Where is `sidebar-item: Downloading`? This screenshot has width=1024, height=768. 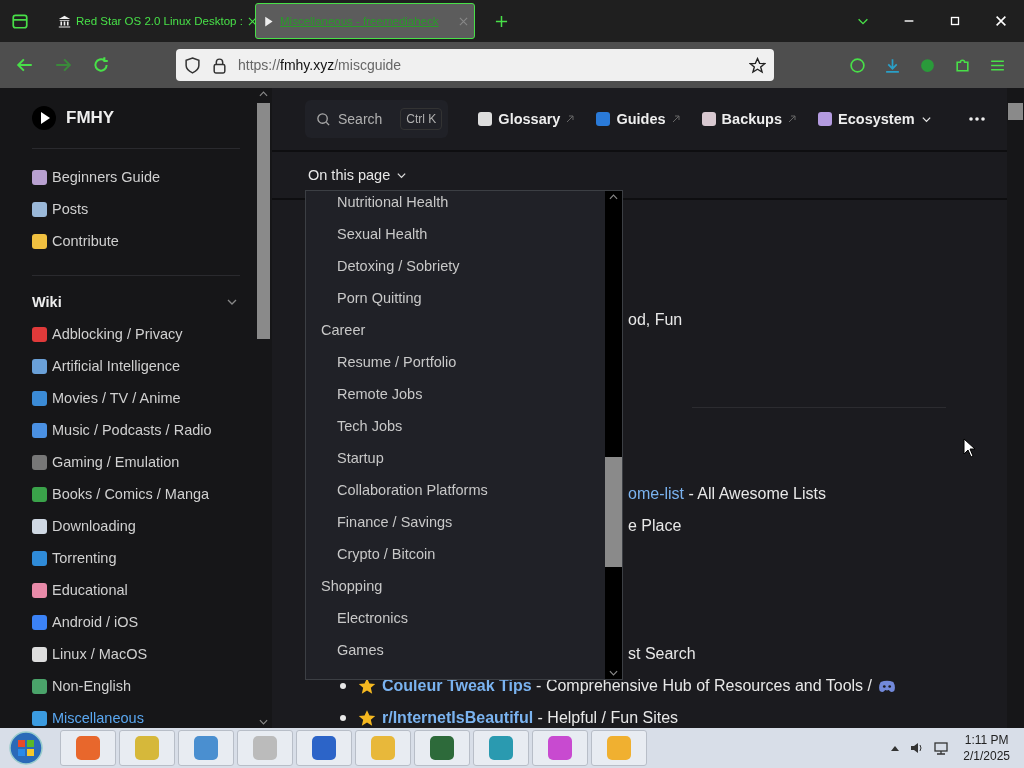
sidebar-item: Downloading is located at coordinates (84, 526).